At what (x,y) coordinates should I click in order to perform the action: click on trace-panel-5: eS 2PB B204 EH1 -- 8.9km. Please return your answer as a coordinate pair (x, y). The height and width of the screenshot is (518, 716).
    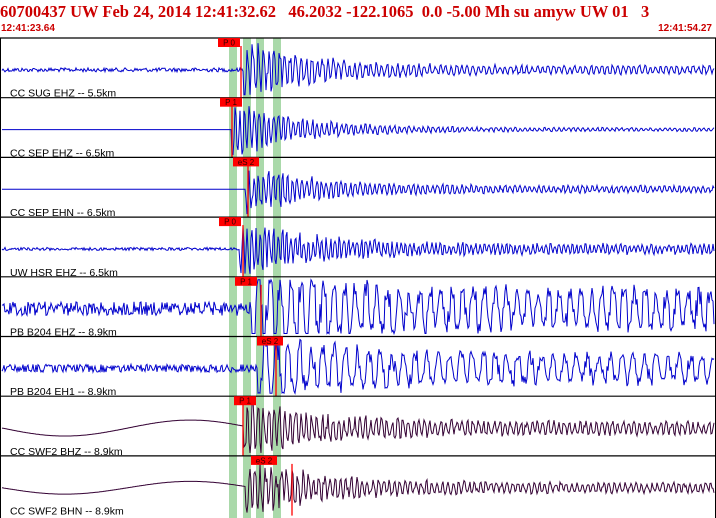
    Looking at the image, I should click on (358, 366).